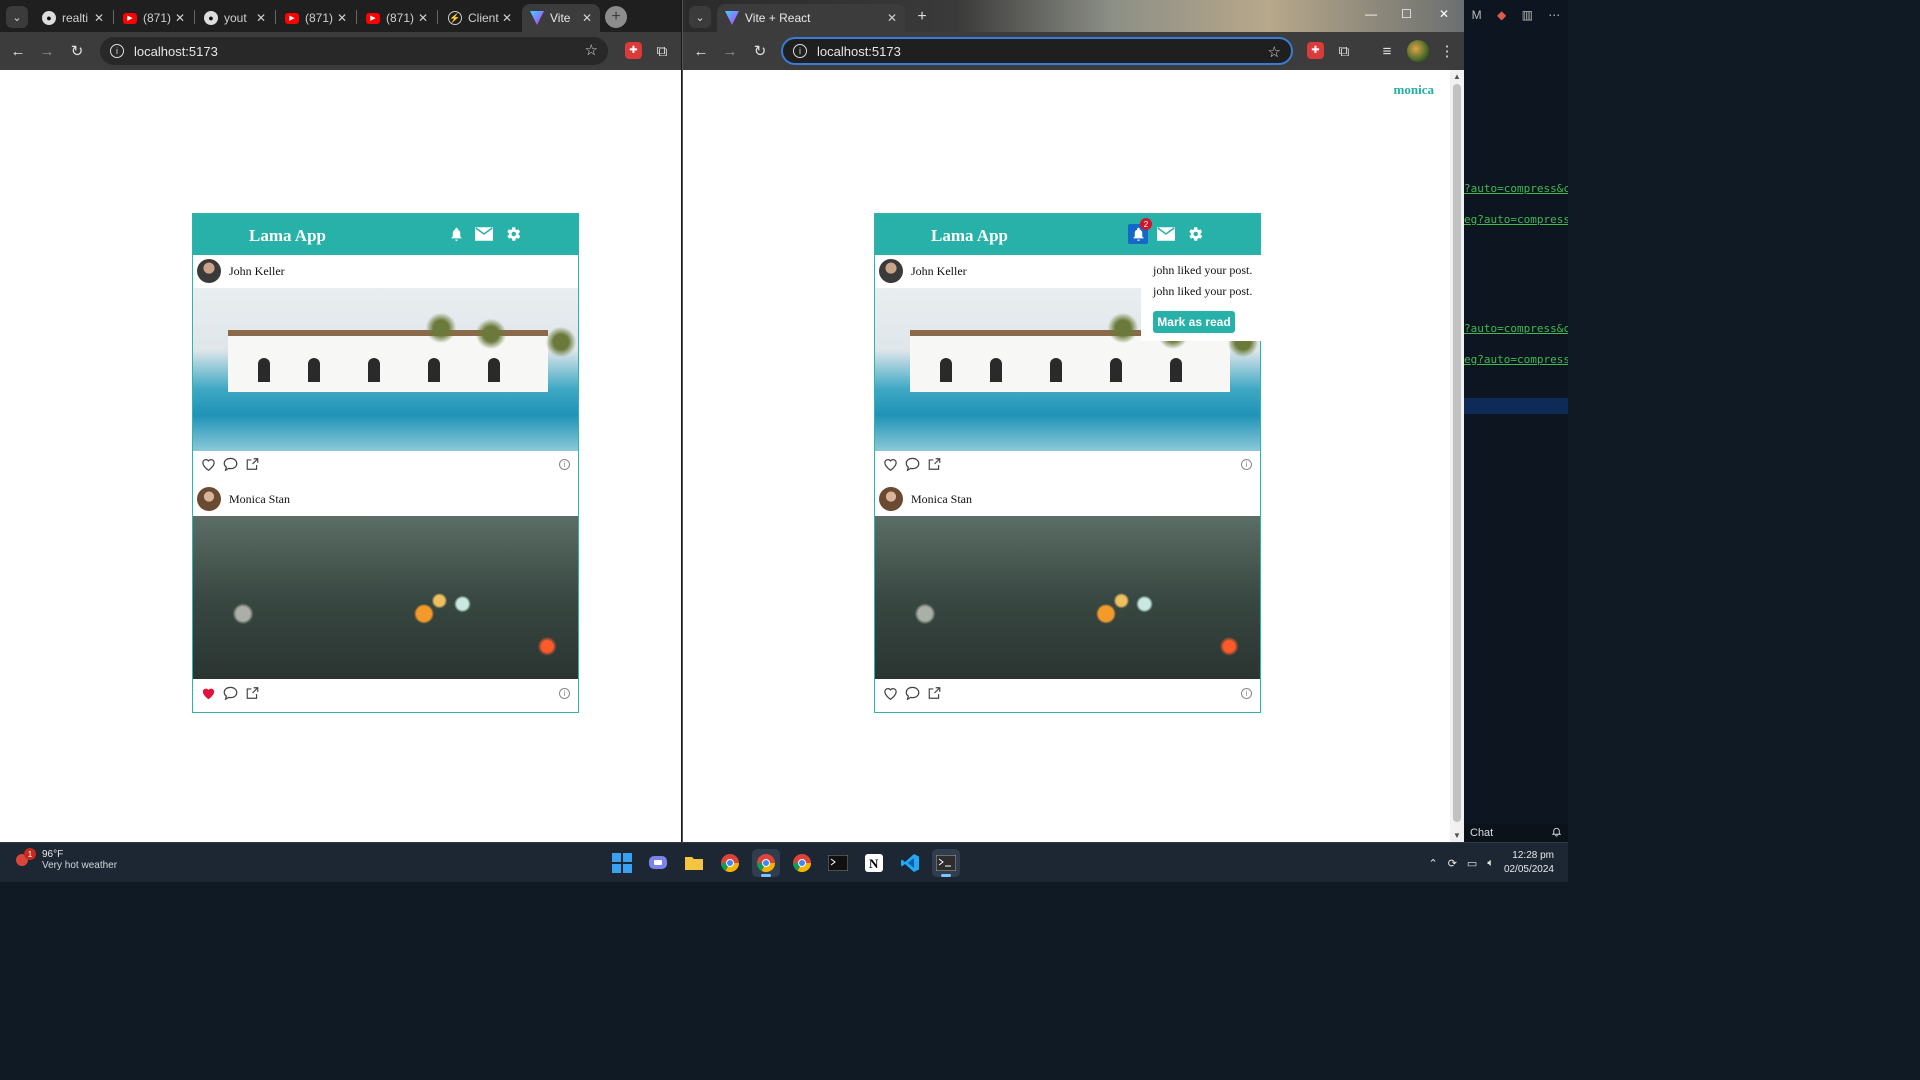 Image resolution: width=1920 pixels, height=1080 pixels. What do you see at coordinates (658, 863) in the screenshot?
I see `teams-chat-icon` at bounding box center [658, 863].